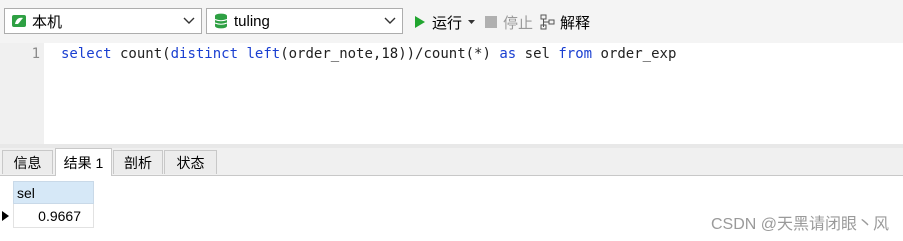 The height and width of the screenshot is (241, 903). Describe the element at coordinates (53, 216) in the screenshot. I see `table-cell: 0.9667` at that location.